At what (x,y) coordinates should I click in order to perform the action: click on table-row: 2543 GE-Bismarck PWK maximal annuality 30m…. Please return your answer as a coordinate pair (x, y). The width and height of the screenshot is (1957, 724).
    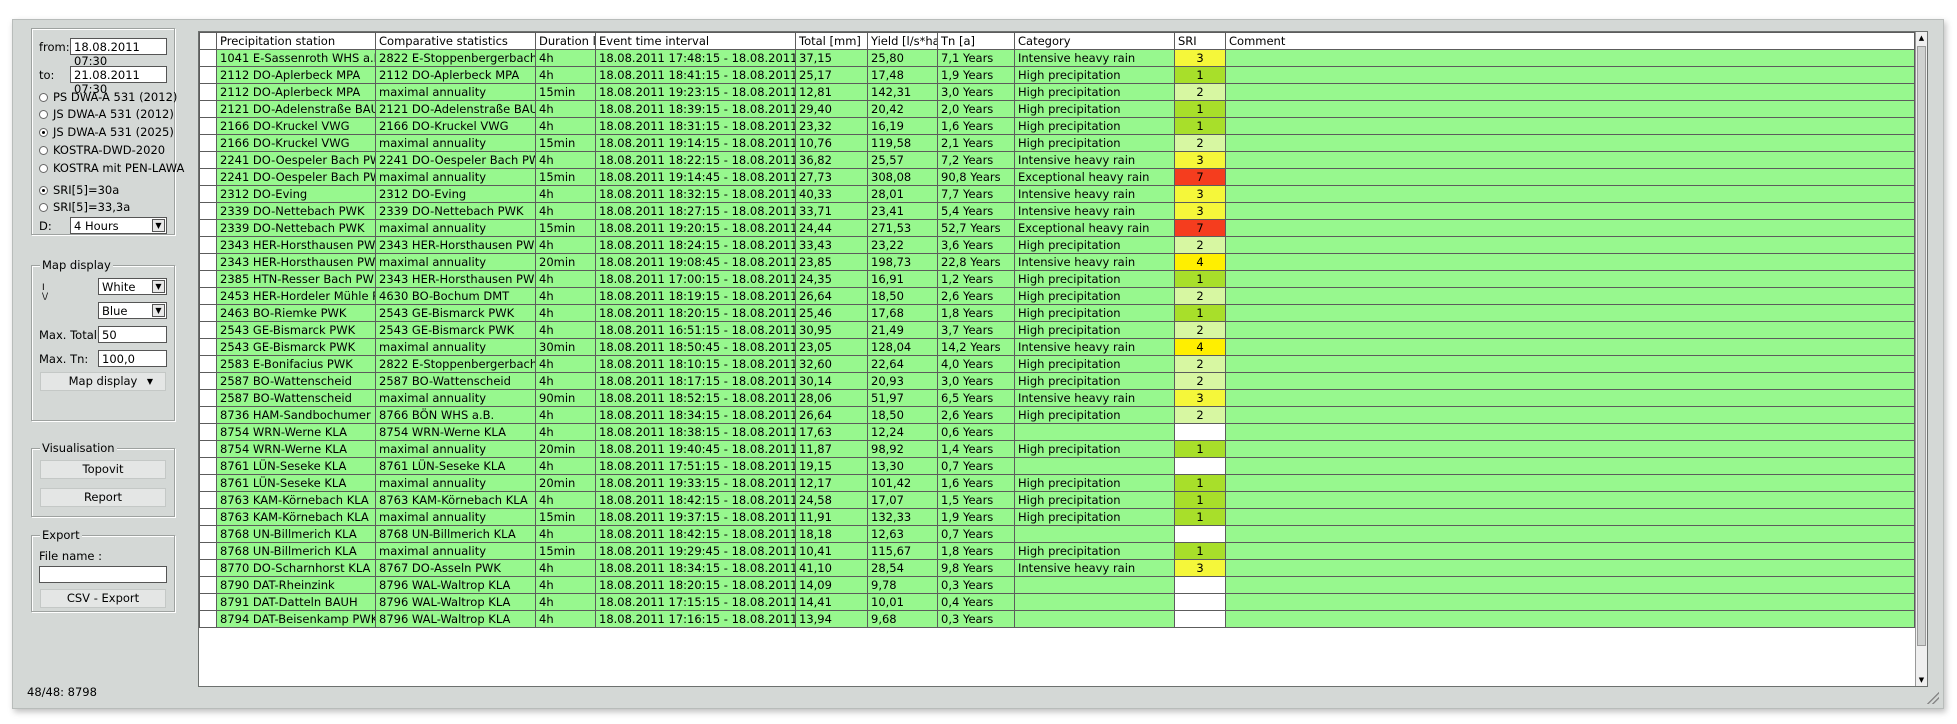
    Looking at the image, I should click on (1057, 347).